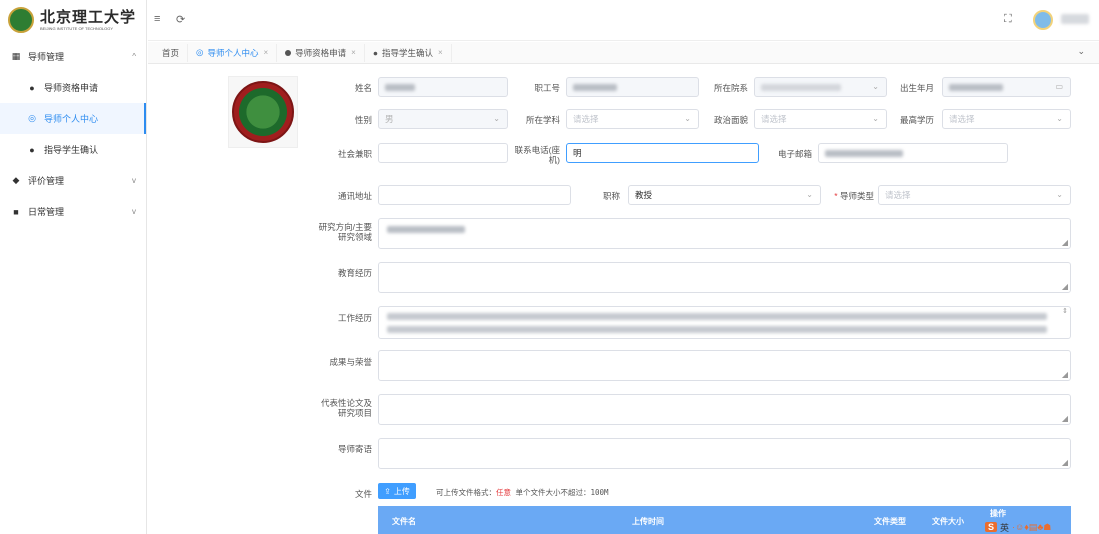 This screenshot has height=534, width=1099. What do you see at coordinates (263, 112) in the screenshot?
I see `university-seal-icon` at bounding box center [263, 112].